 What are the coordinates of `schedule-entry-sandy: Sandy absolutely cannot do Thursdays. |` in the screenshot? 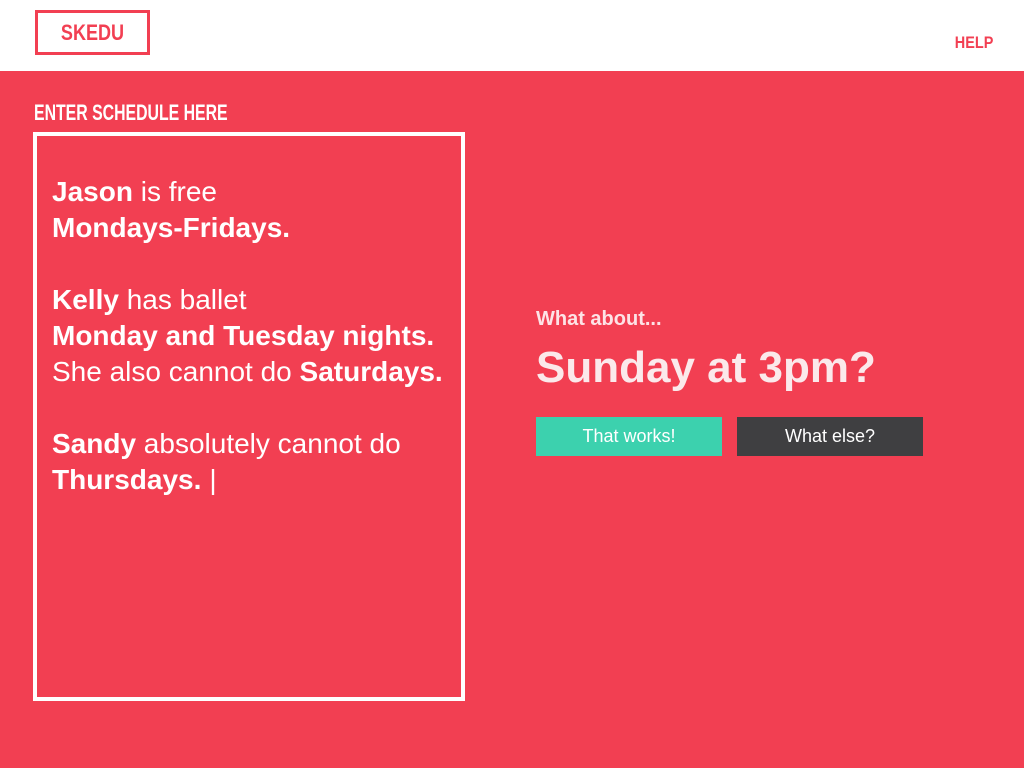 It's located at (252, 462).